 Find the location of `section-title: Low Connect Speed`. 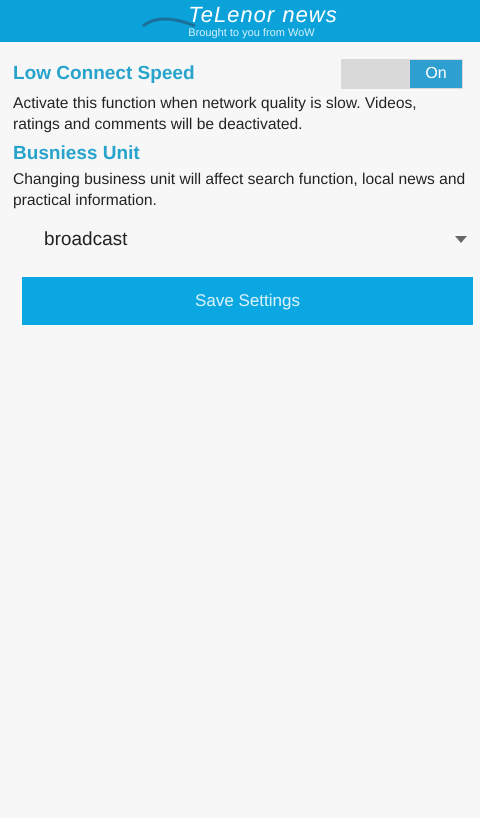

section-title: Low Connect Speed is located at coordinates (104, 74).